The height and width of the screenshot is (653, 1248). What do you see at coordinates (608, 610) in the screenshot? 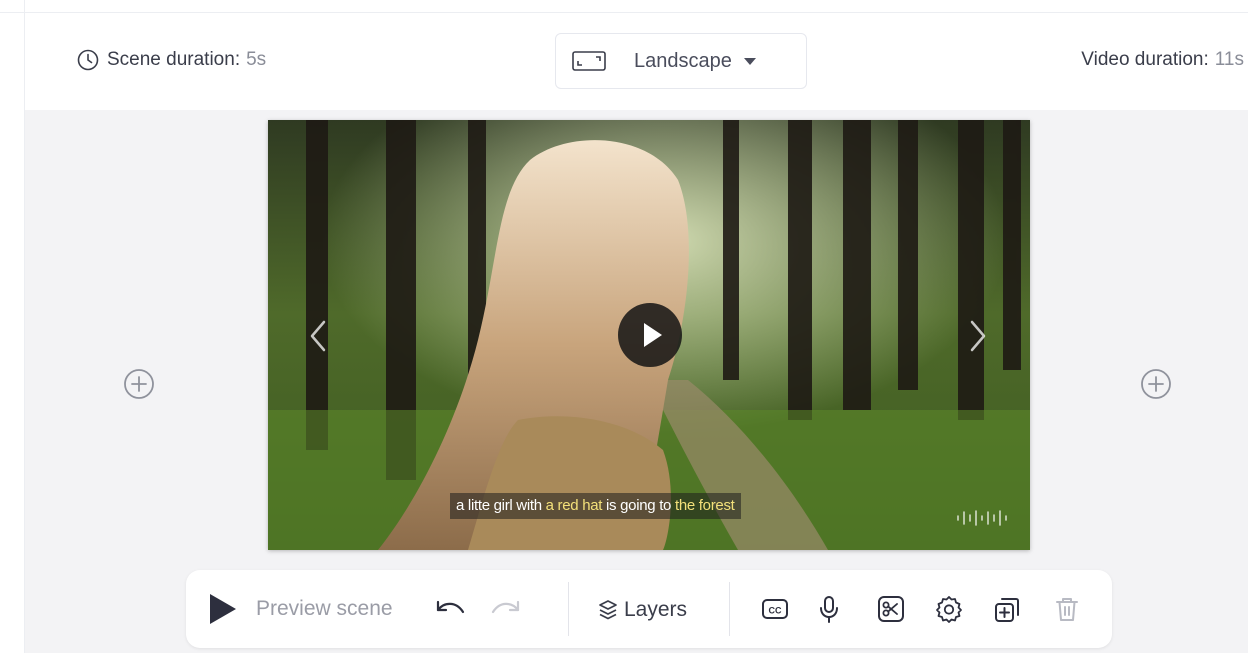
I see `layers-icon` at bounding box center [608, 610].